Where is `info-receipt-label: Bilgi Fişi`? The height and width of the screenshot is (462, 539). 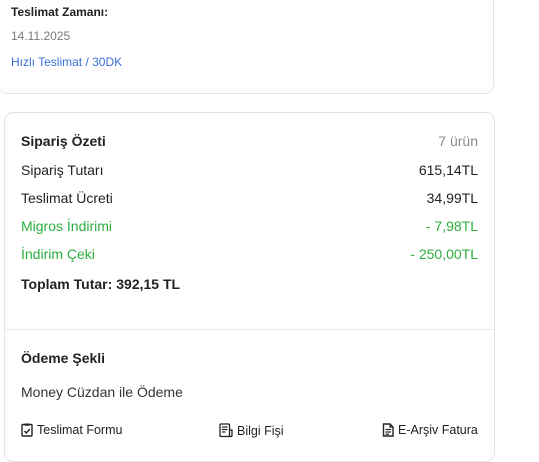
info-receipt-label: Bilgi Fişi is located at coordinates (260, 430).